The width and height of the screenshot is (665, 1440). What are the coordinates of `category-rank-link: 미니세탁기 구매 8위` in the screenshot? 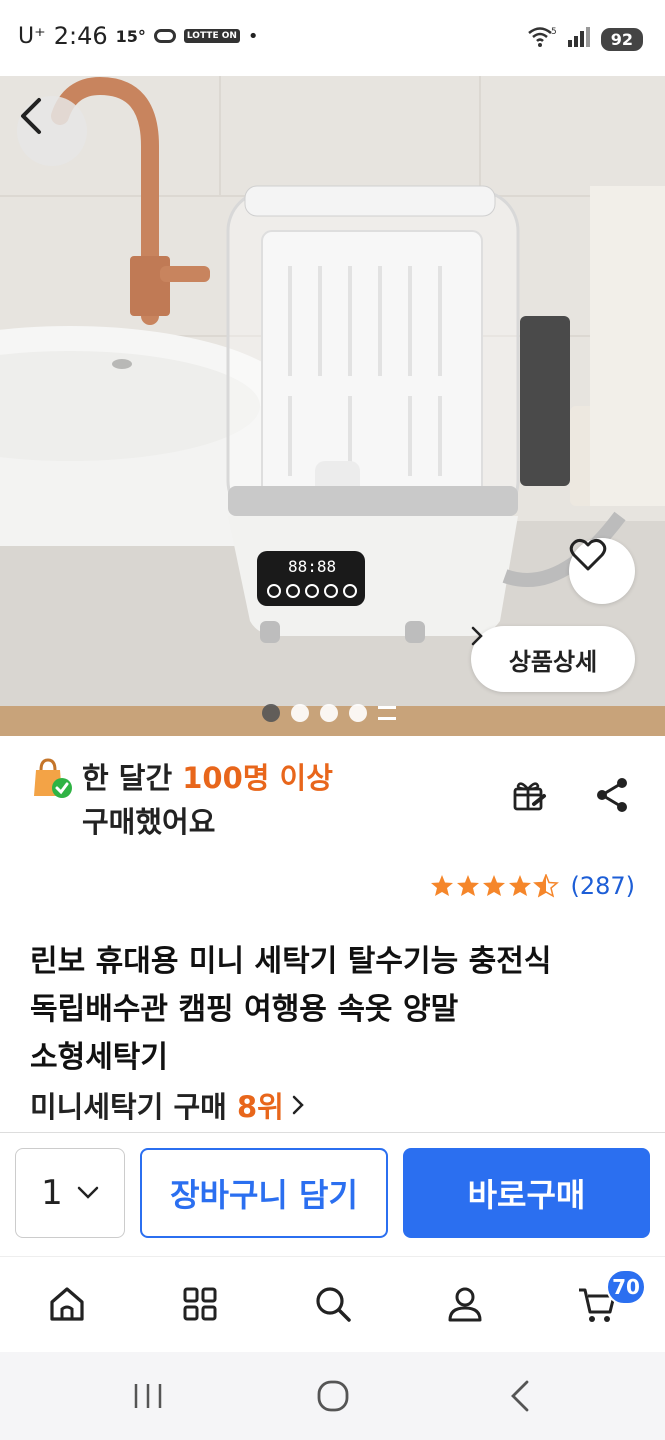 It's located at (167, 1105).